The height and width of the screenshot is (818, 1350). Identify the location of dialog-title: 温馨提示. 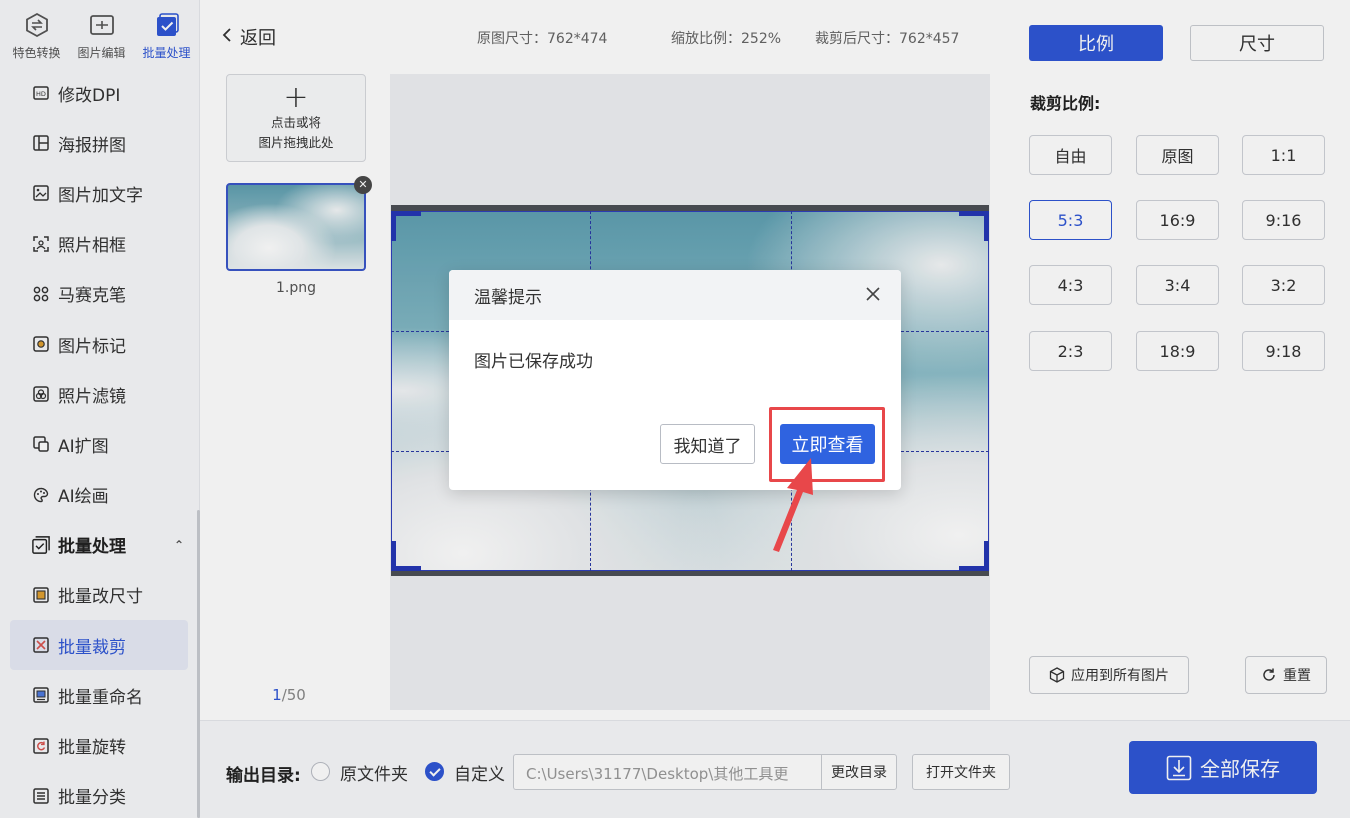
(508, 297).